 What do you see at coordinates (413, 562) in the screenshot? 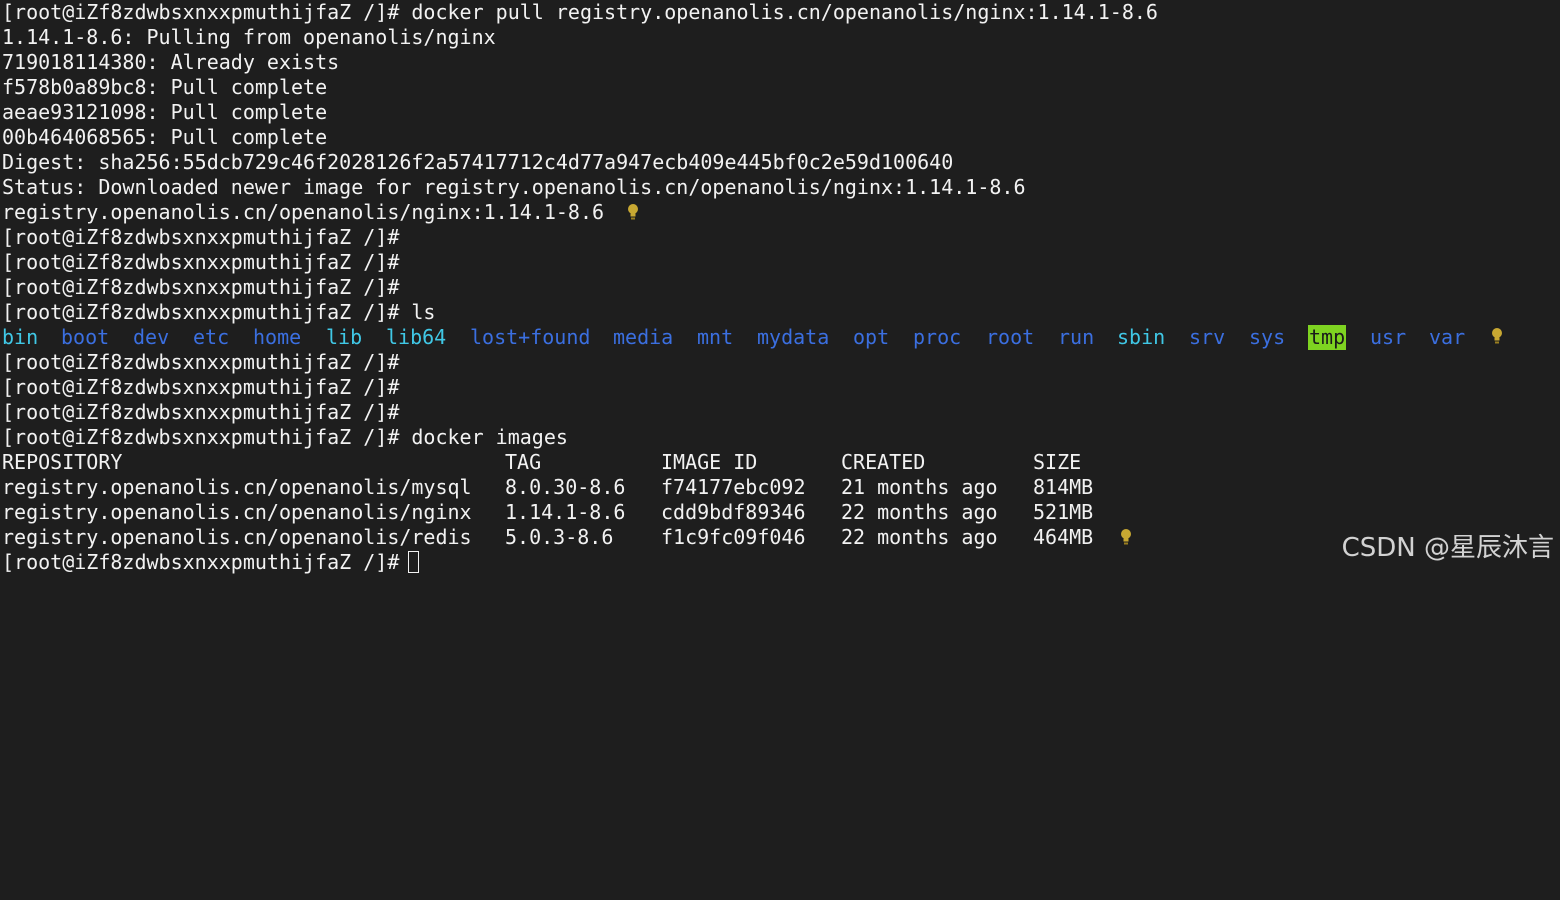
I see `cursor-block` at bounding box center [413, 562].